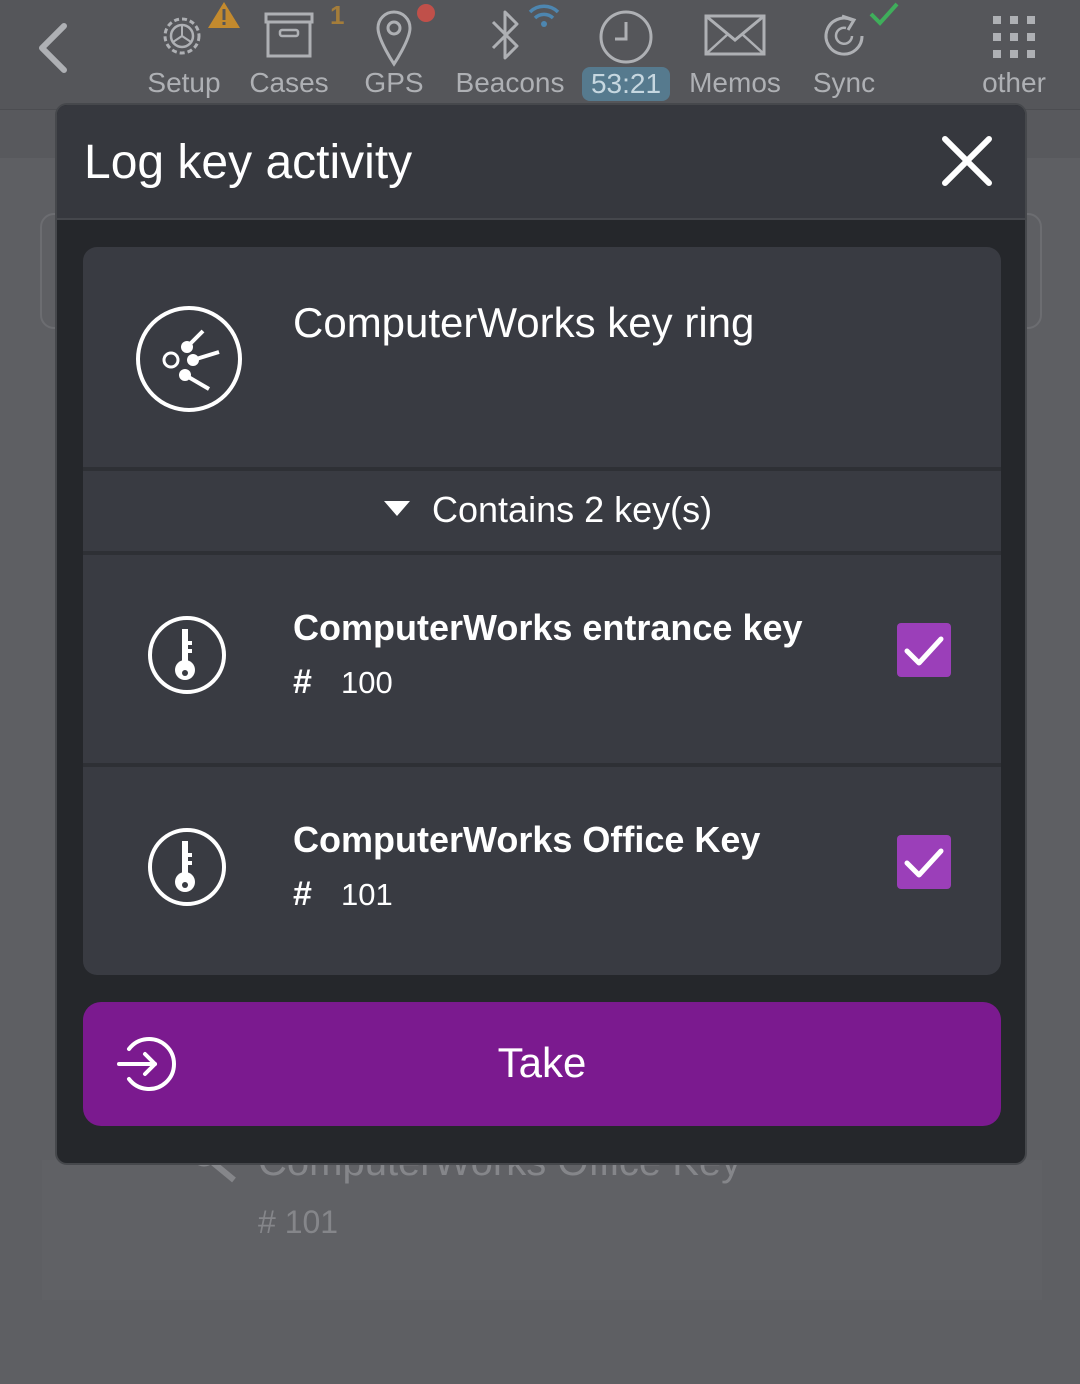  I want to click on timer-display: 53:21, so click(626, 84).